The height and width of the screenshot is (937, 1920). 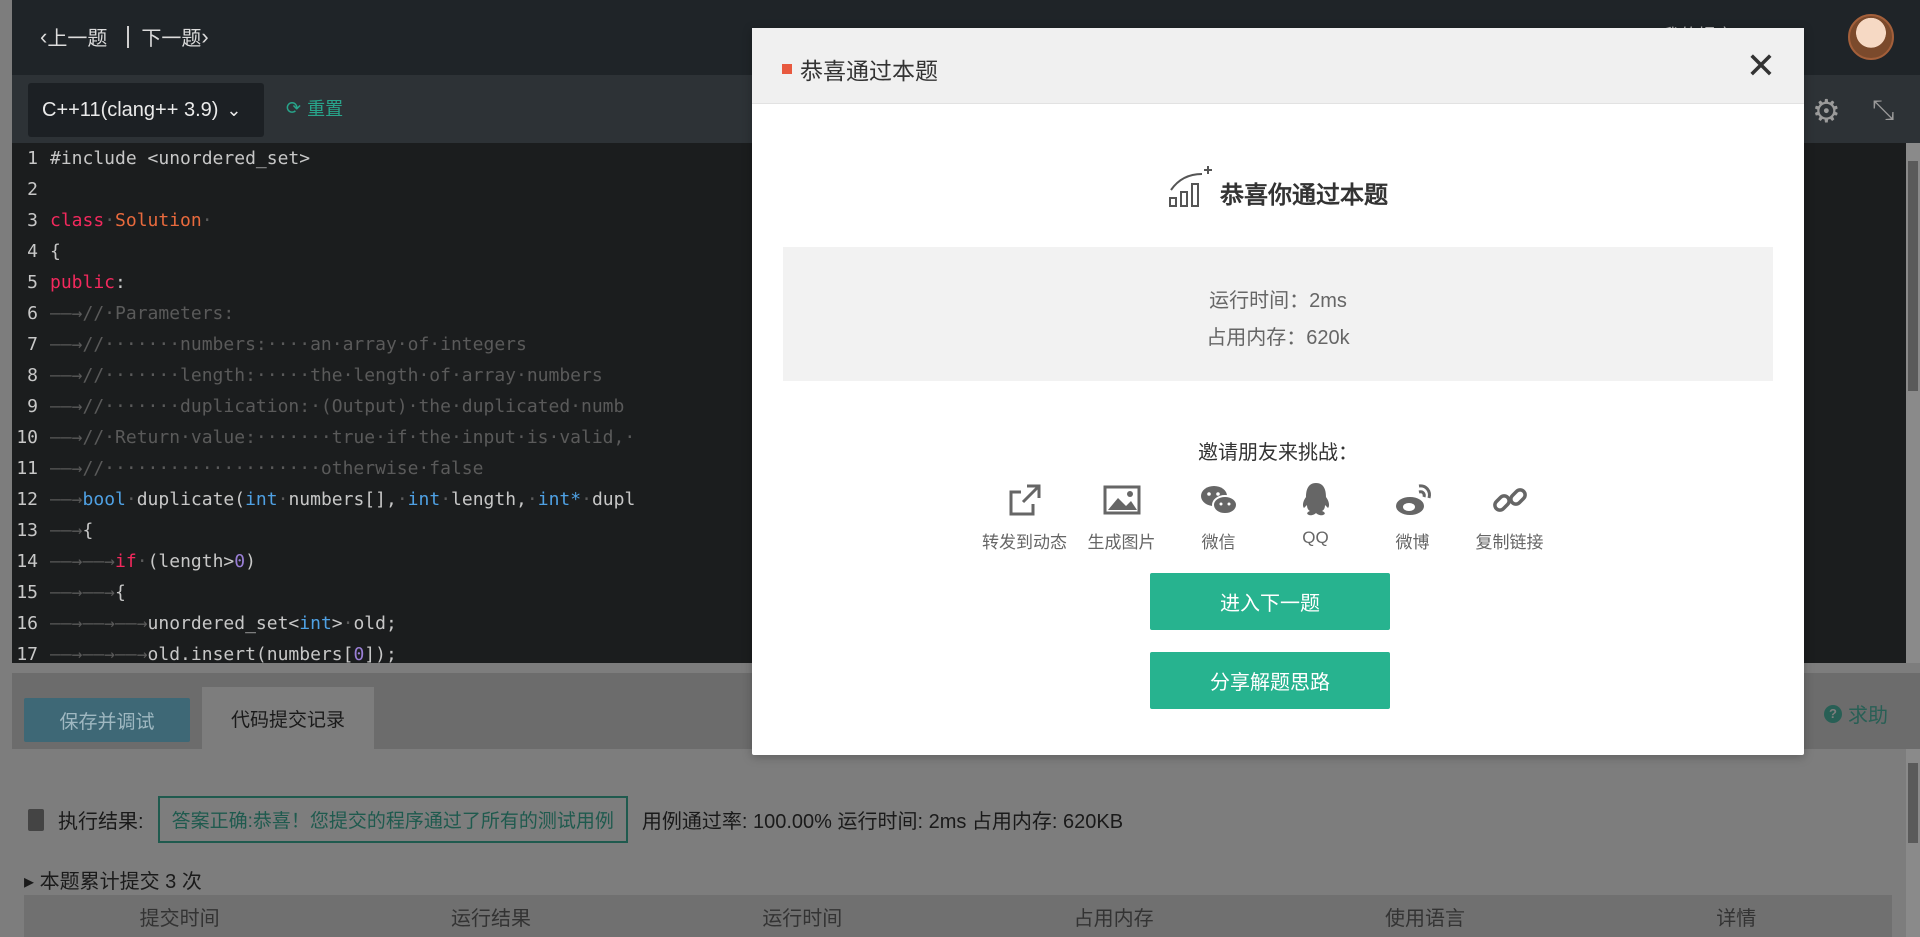 What do you see at coordinates (130, 109) in the screenshot?
I see `language-label: C++11(clang++ 3.9)` at bounding box center [130, 109].